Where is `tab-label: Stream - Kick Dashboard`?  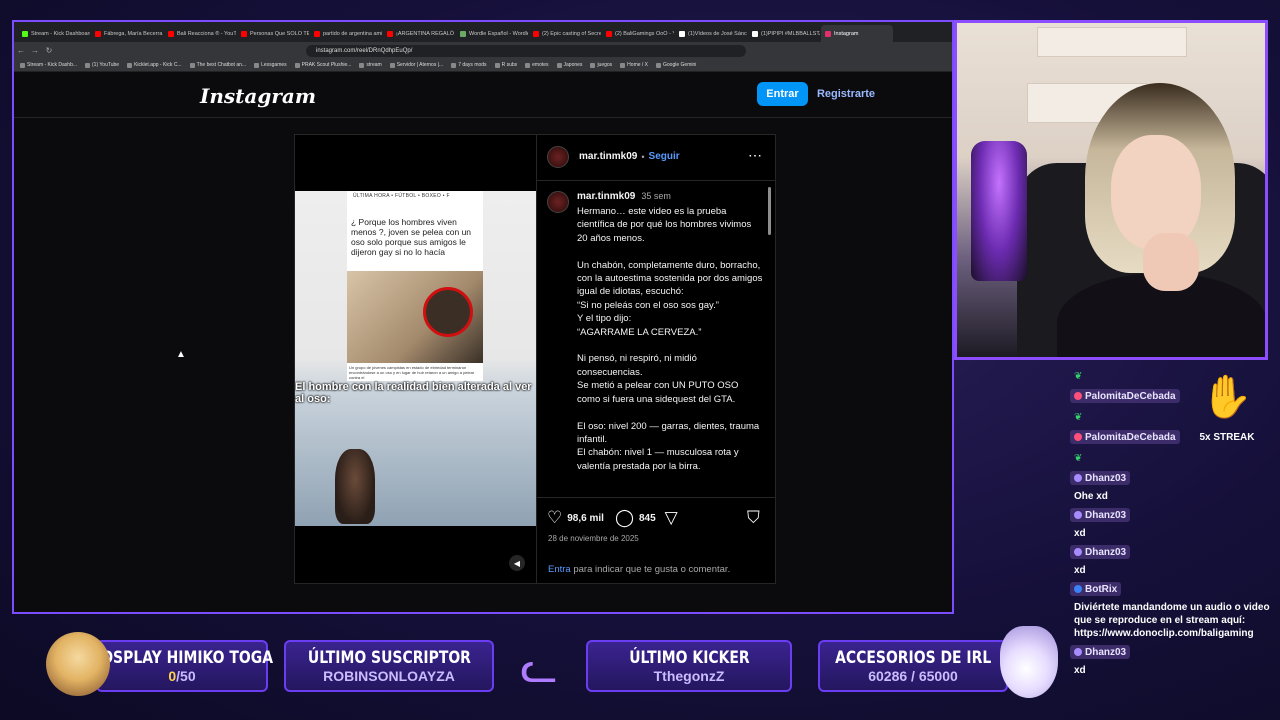 tab-label: Stream - Kick Dashboard is located at coordinates (60, 33).